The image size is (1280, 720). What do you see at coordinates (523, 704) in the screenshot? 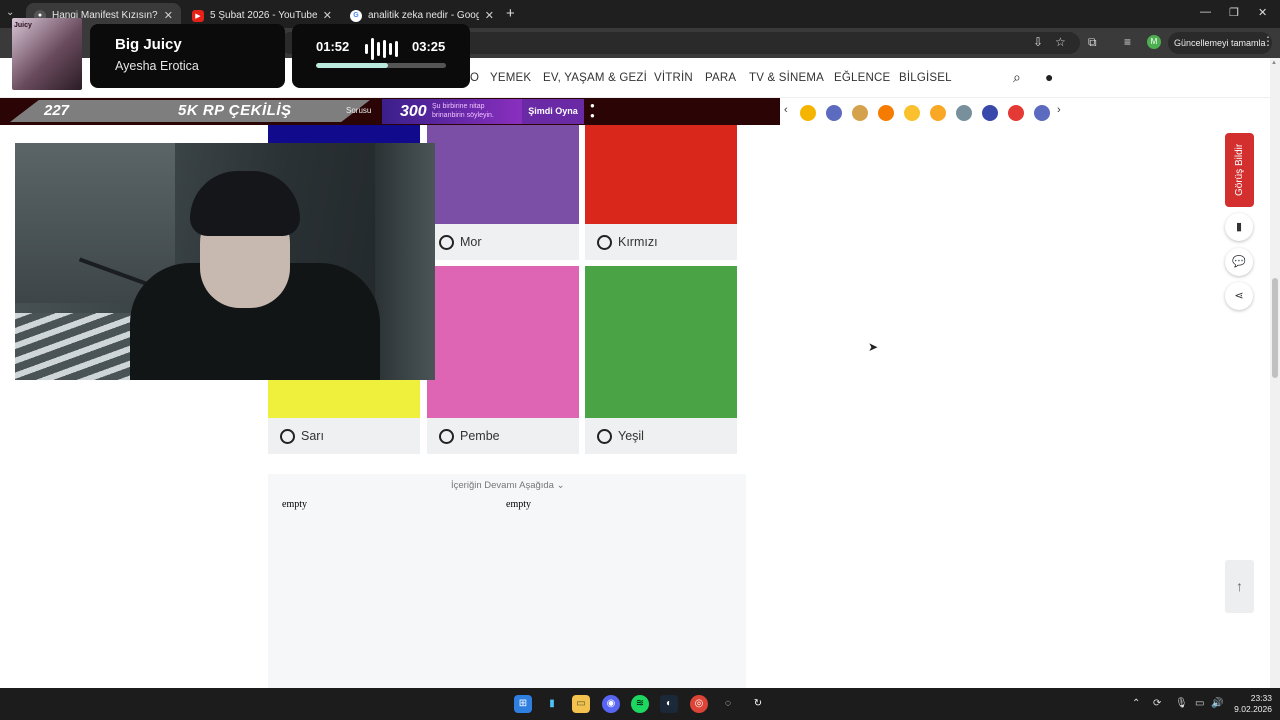
I see `start-menu-icon: ⊞` at bounding box center [523, 704].